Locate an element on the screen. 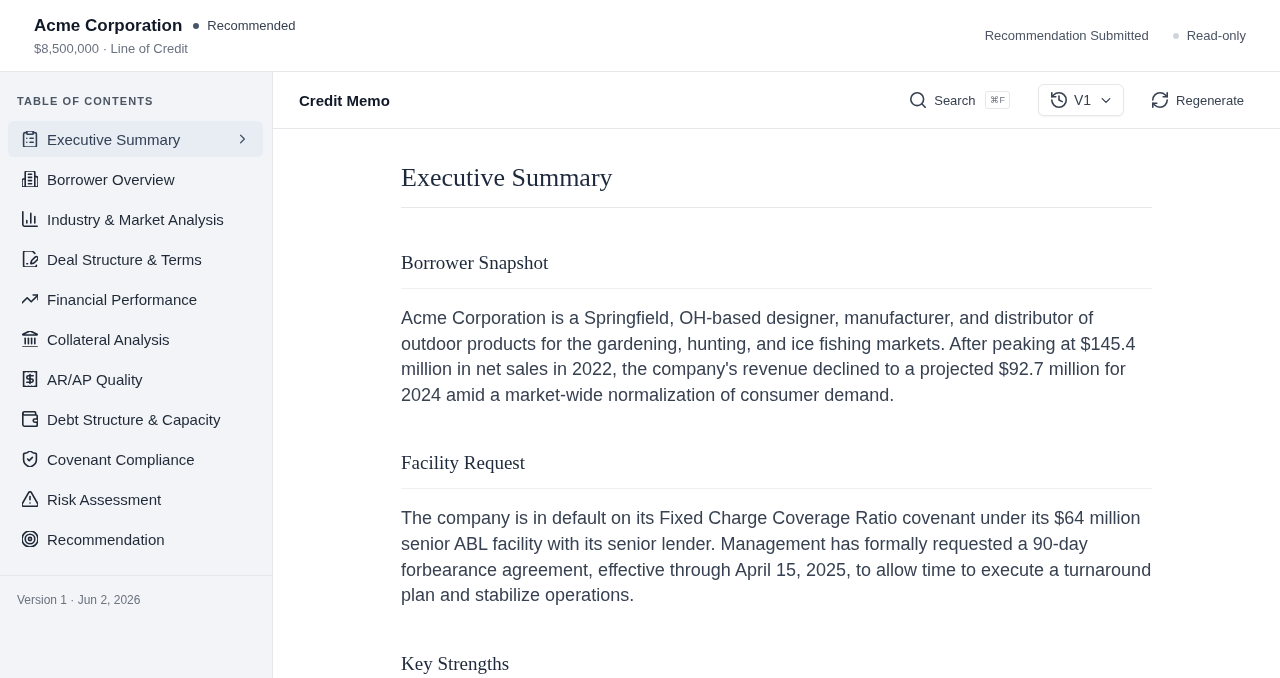 The height and width of the screenshot is (678, 1280). bar-chart-icon is located at coordinates (30, 219).